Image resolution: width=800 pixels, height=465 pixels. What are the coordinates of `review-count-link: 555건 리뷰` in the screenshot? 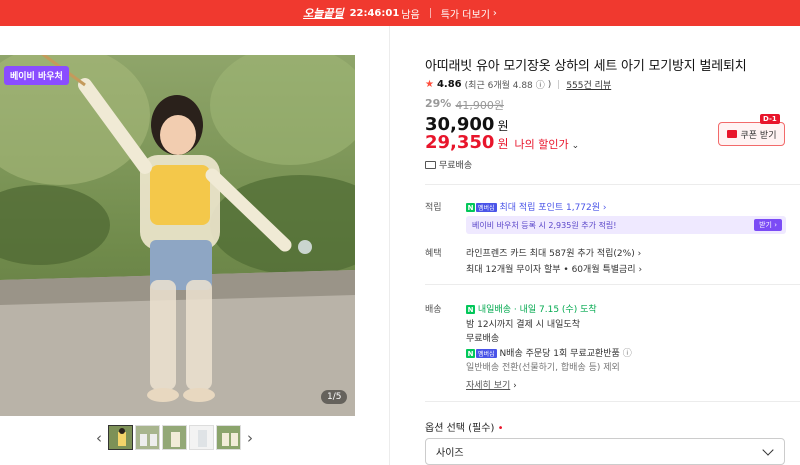 It's located at (588, 84).